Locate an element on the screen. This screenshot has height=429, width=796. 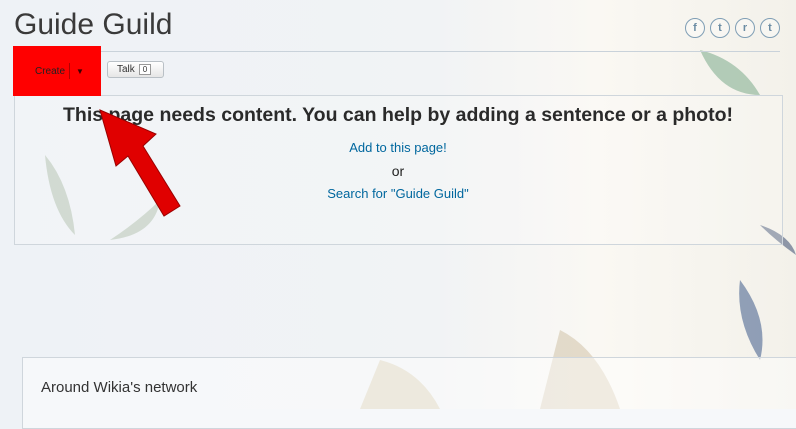
talk-button: Talk 0 is located at coordinates (135, 69).